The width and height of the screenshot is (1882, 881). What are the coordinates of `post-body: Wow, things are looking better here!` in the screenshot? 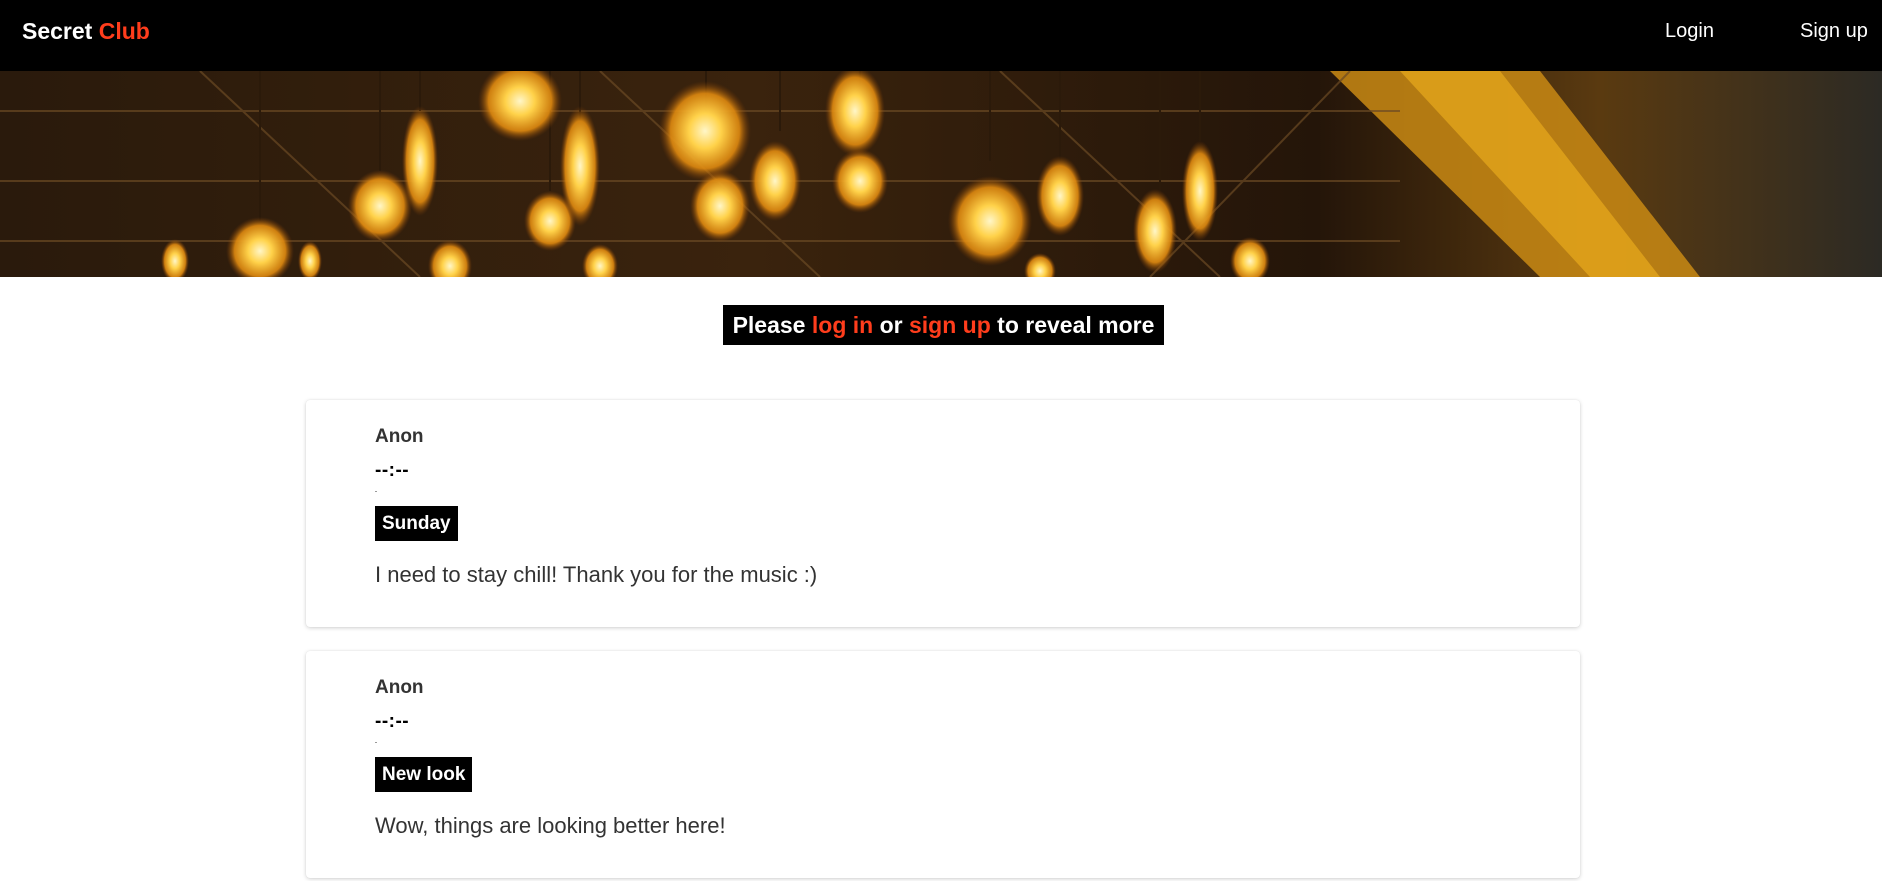 It's located at (550, 825).